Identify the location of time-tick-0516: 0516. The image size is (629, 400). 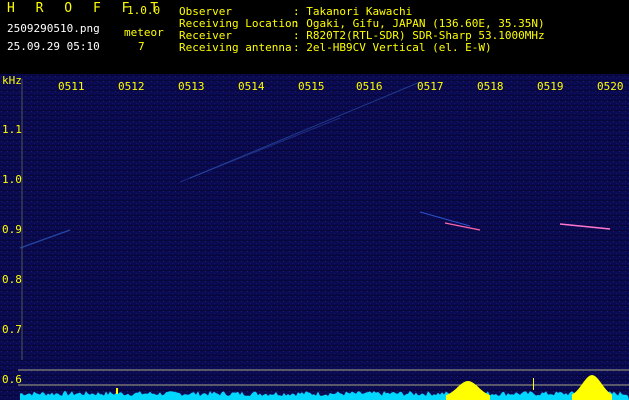
(369, 86).